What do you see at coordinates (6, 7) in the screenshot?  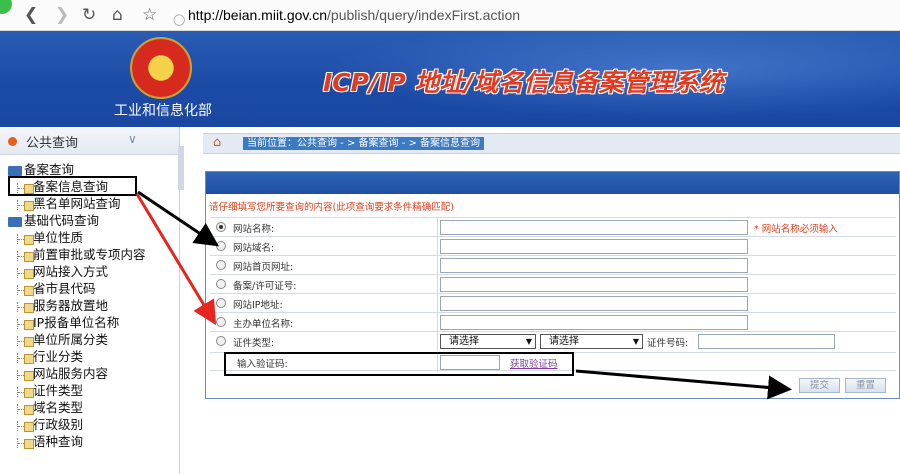 I see `extension-badge-icon` at bounding box center [6, 7].